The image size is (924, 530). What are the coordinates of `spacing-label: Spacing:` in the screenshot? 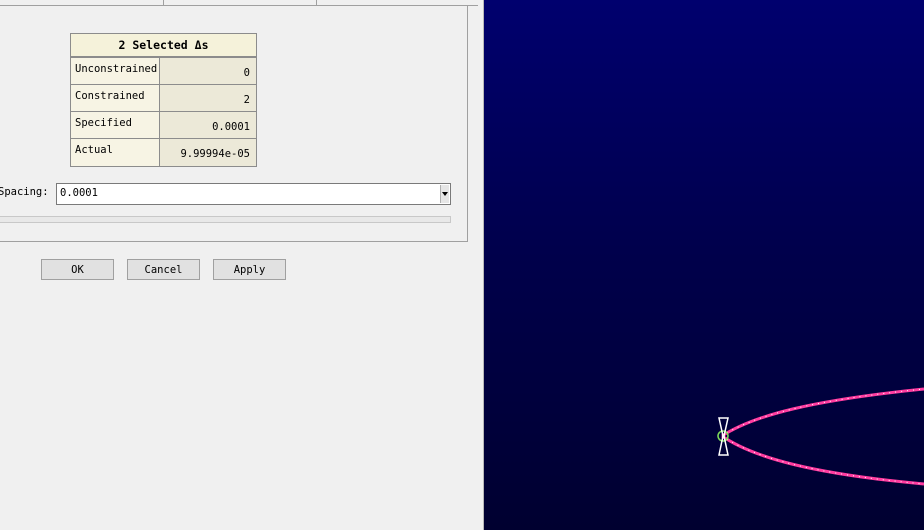 It's located at (24, 192).